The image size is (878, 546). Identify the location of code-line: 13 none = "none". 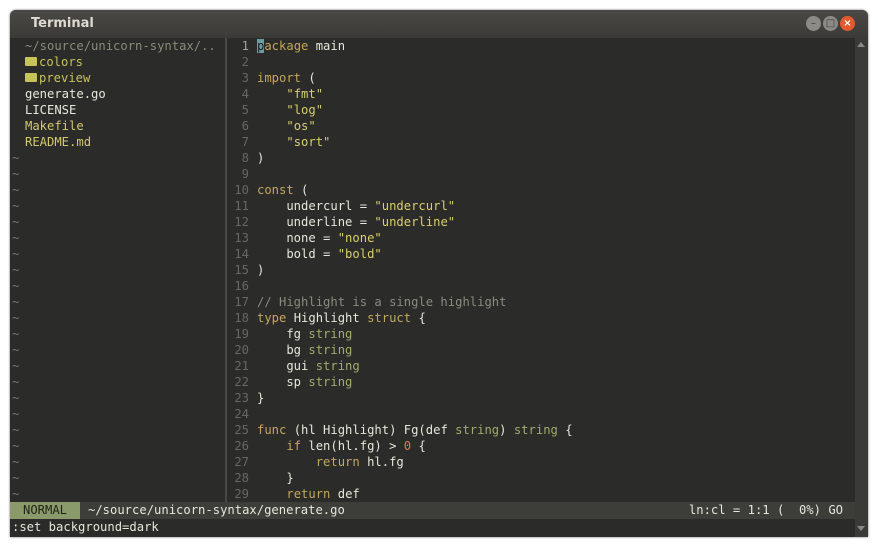
(541, 238).